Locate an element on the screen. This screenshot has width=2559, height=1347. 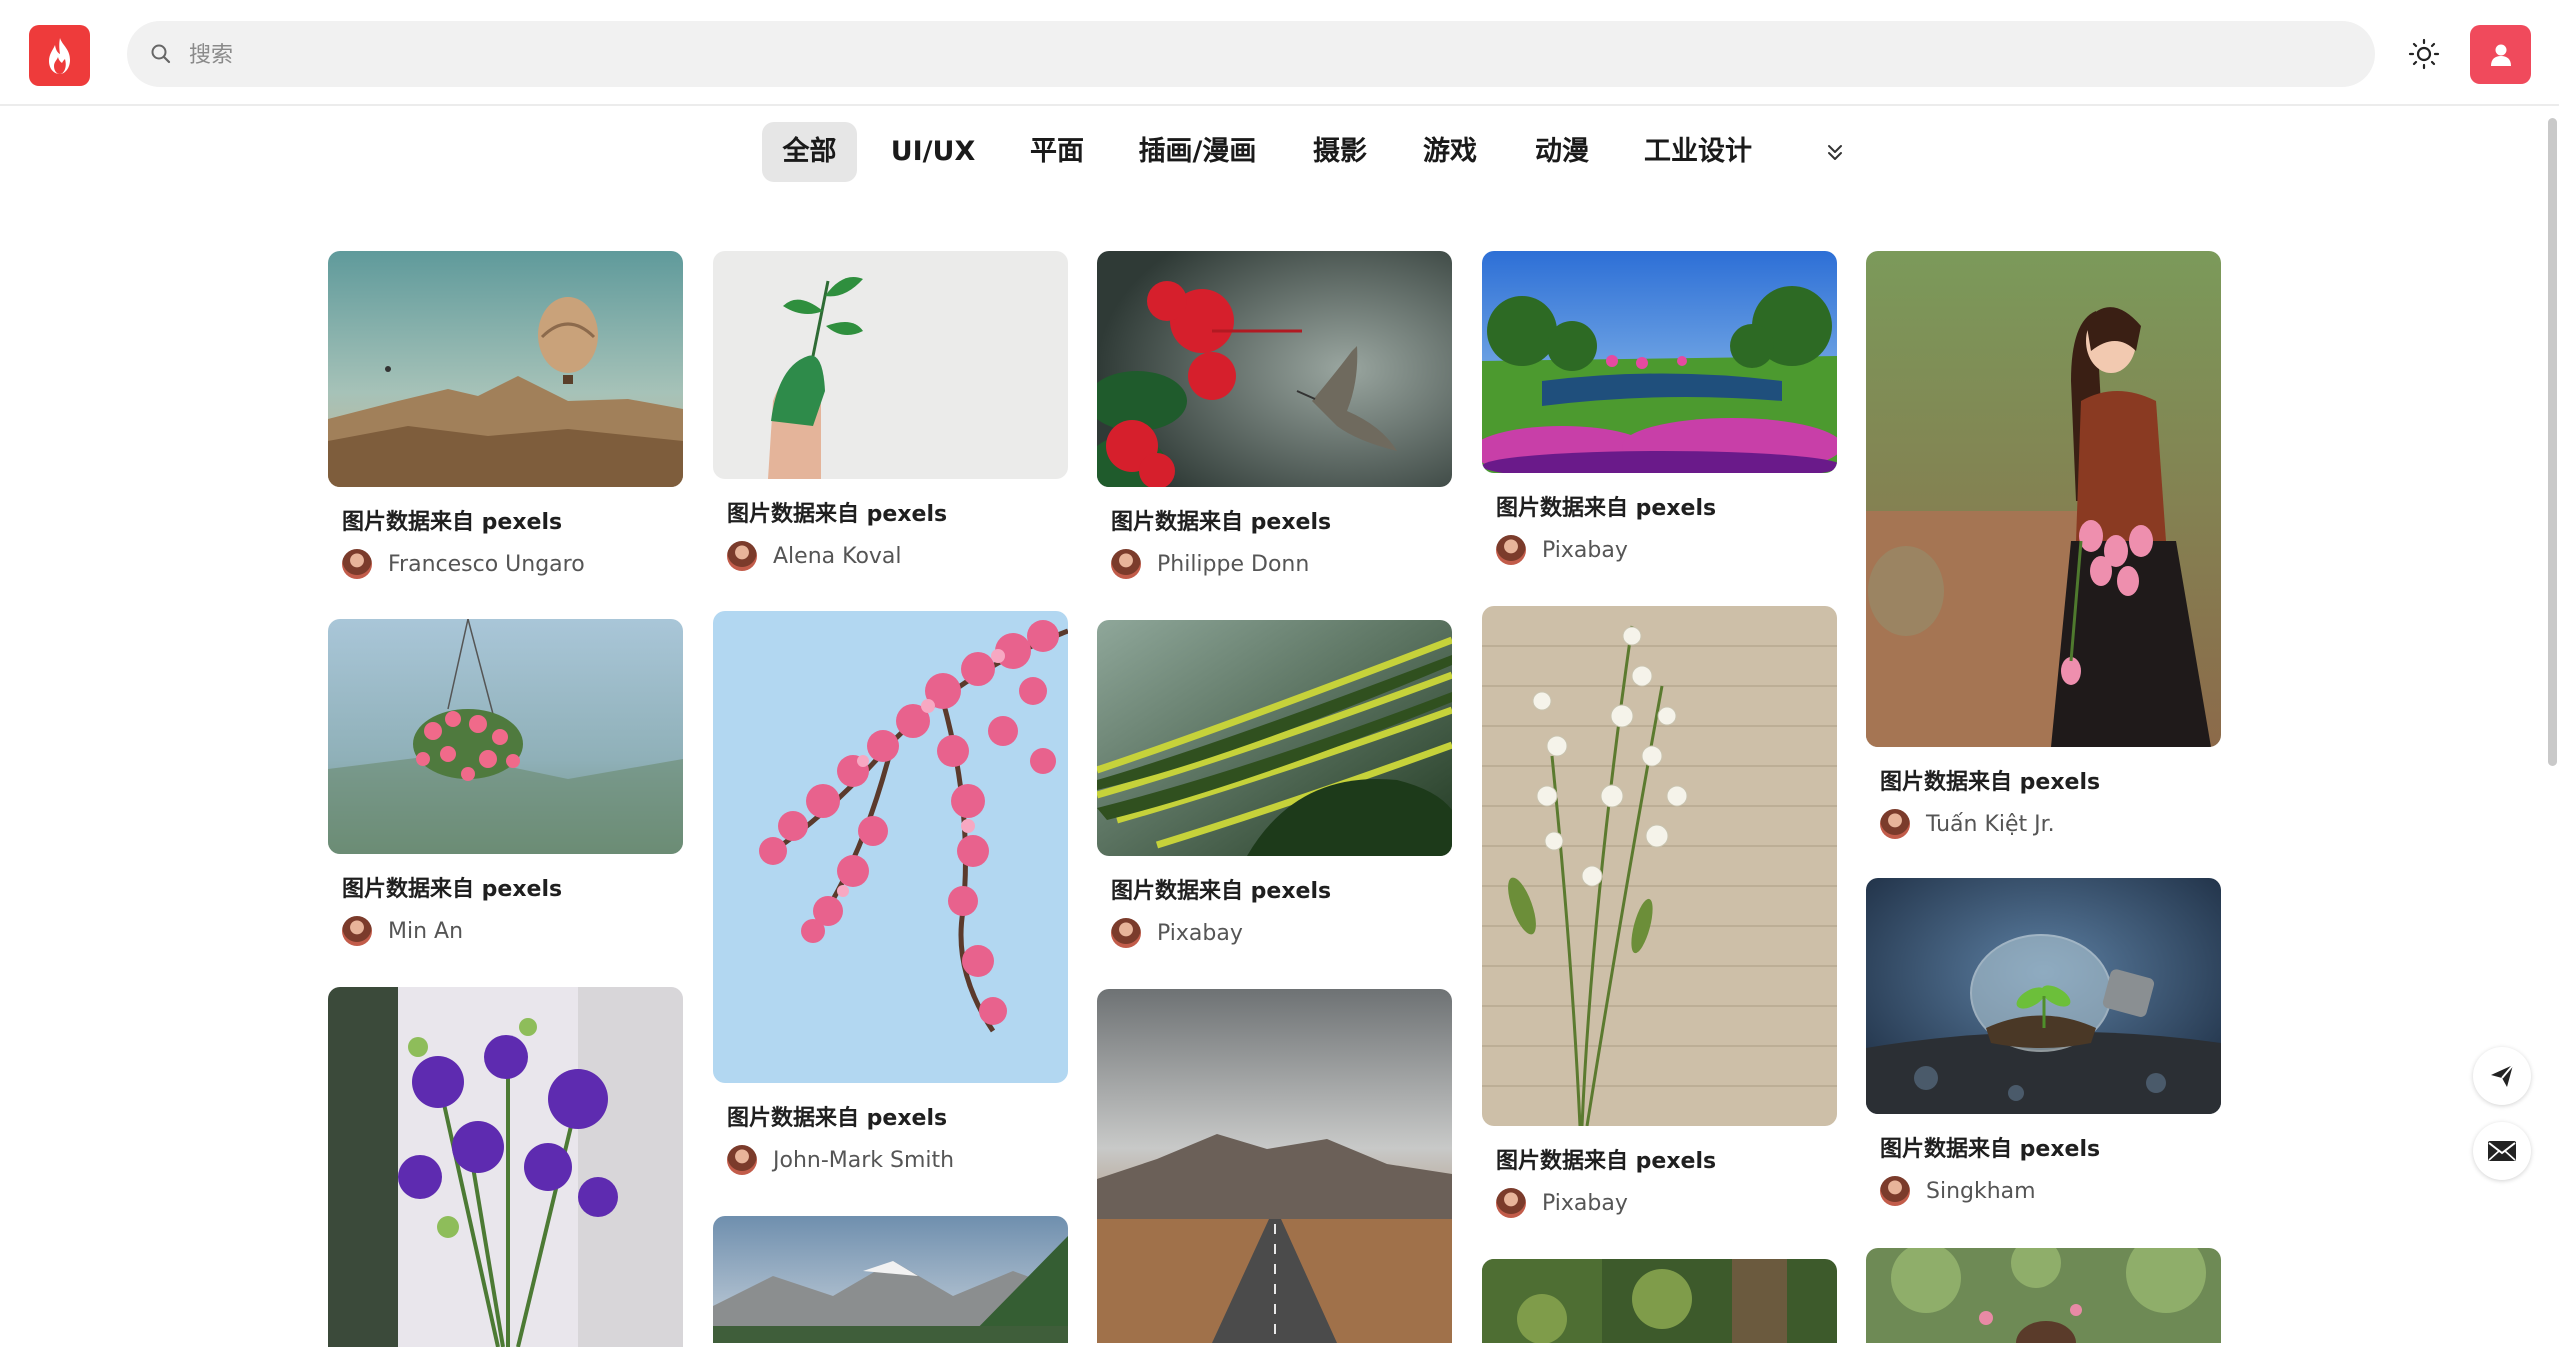
mail-button is located at coordinates (2502, 1151).